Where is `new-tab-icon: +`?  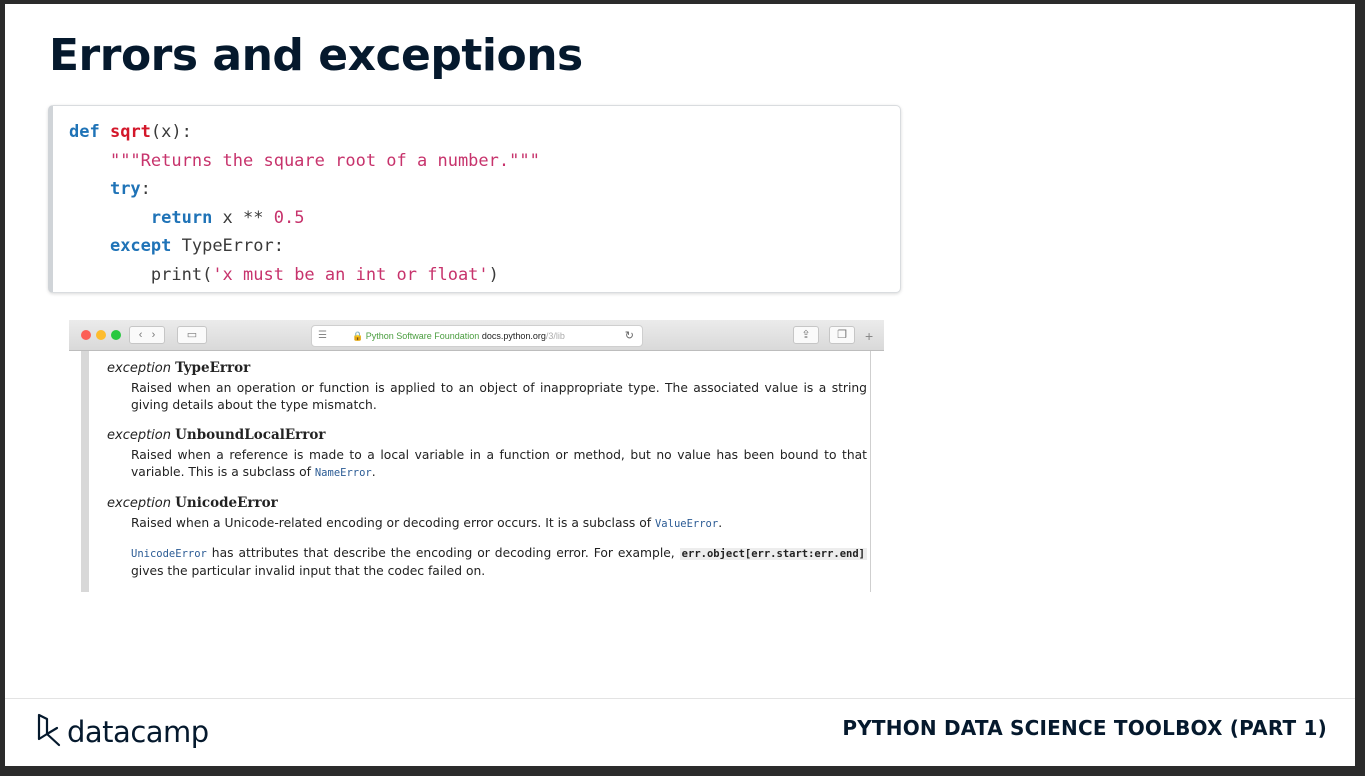 new-tab-icon: + is located at coordinates (869, 336).